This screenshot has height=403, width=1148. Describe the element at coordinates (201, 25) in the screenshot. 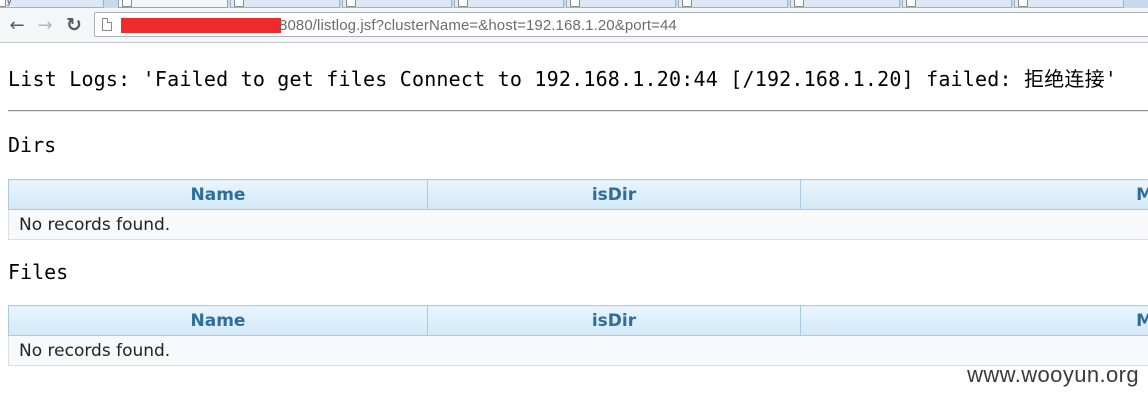

I see `redacted-host-block` at that location.